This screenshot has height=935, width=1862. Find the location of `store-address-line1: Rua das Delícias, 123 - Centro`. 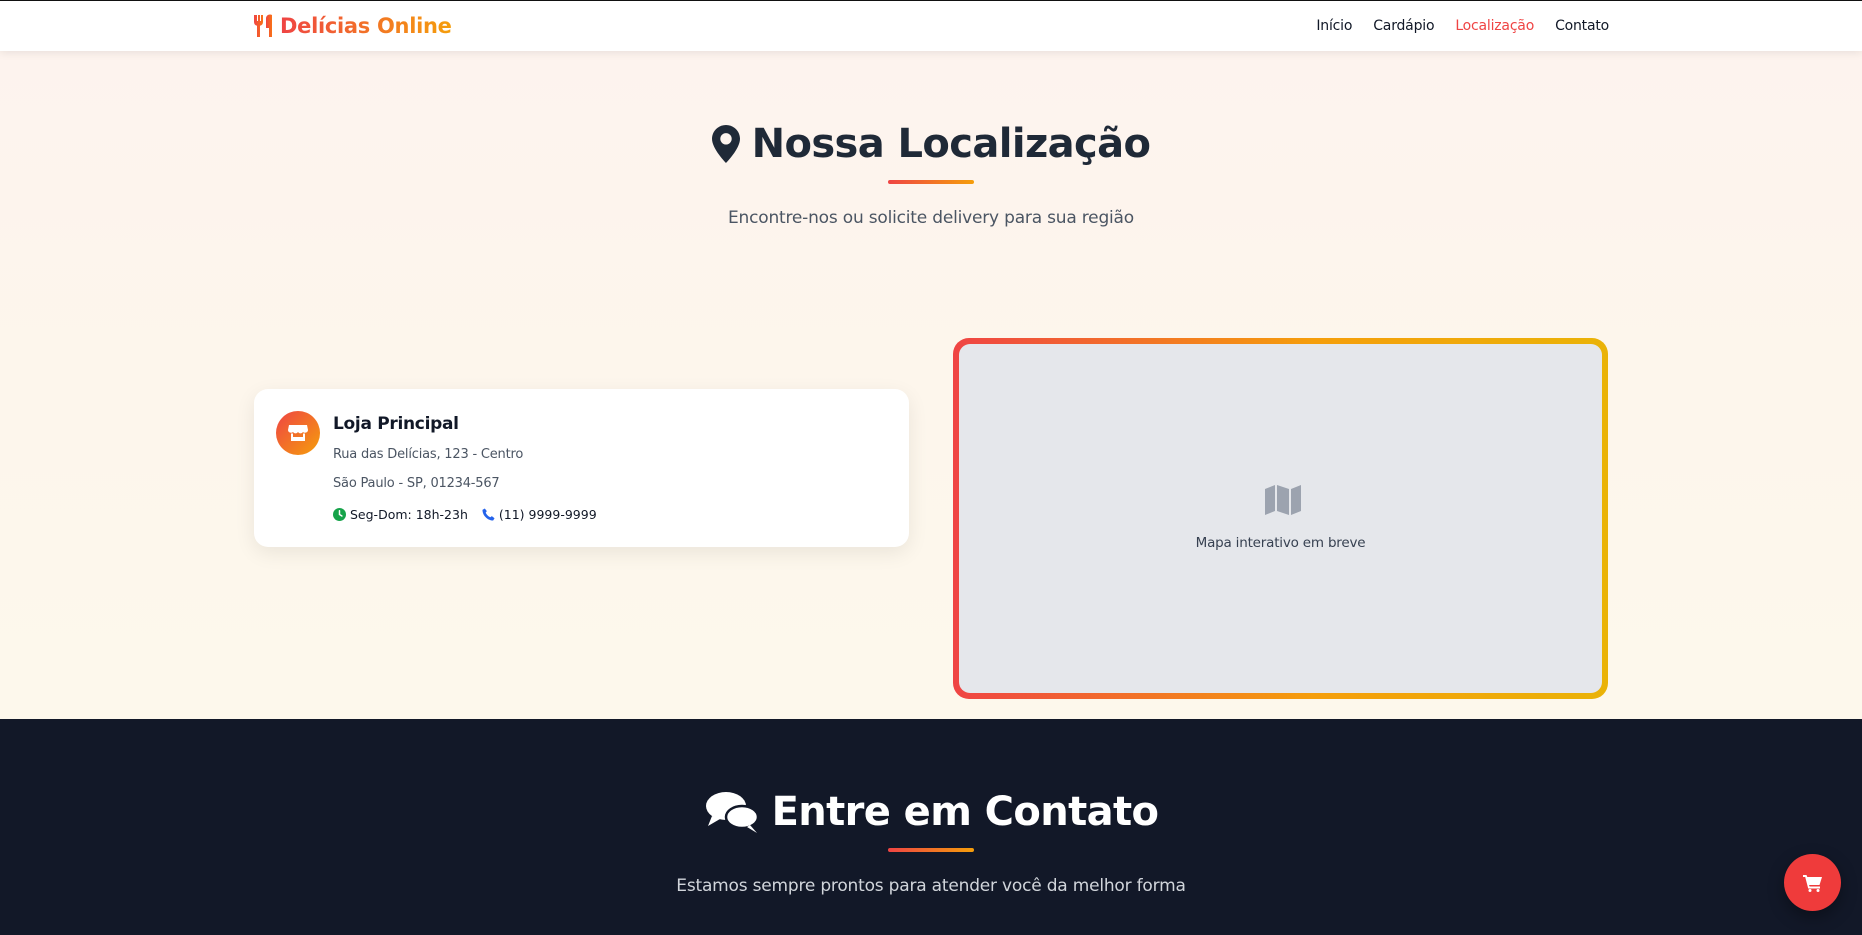

store-address-line1: Rua das Delícias, 123 - Centro is located at coordinates (428, 454).